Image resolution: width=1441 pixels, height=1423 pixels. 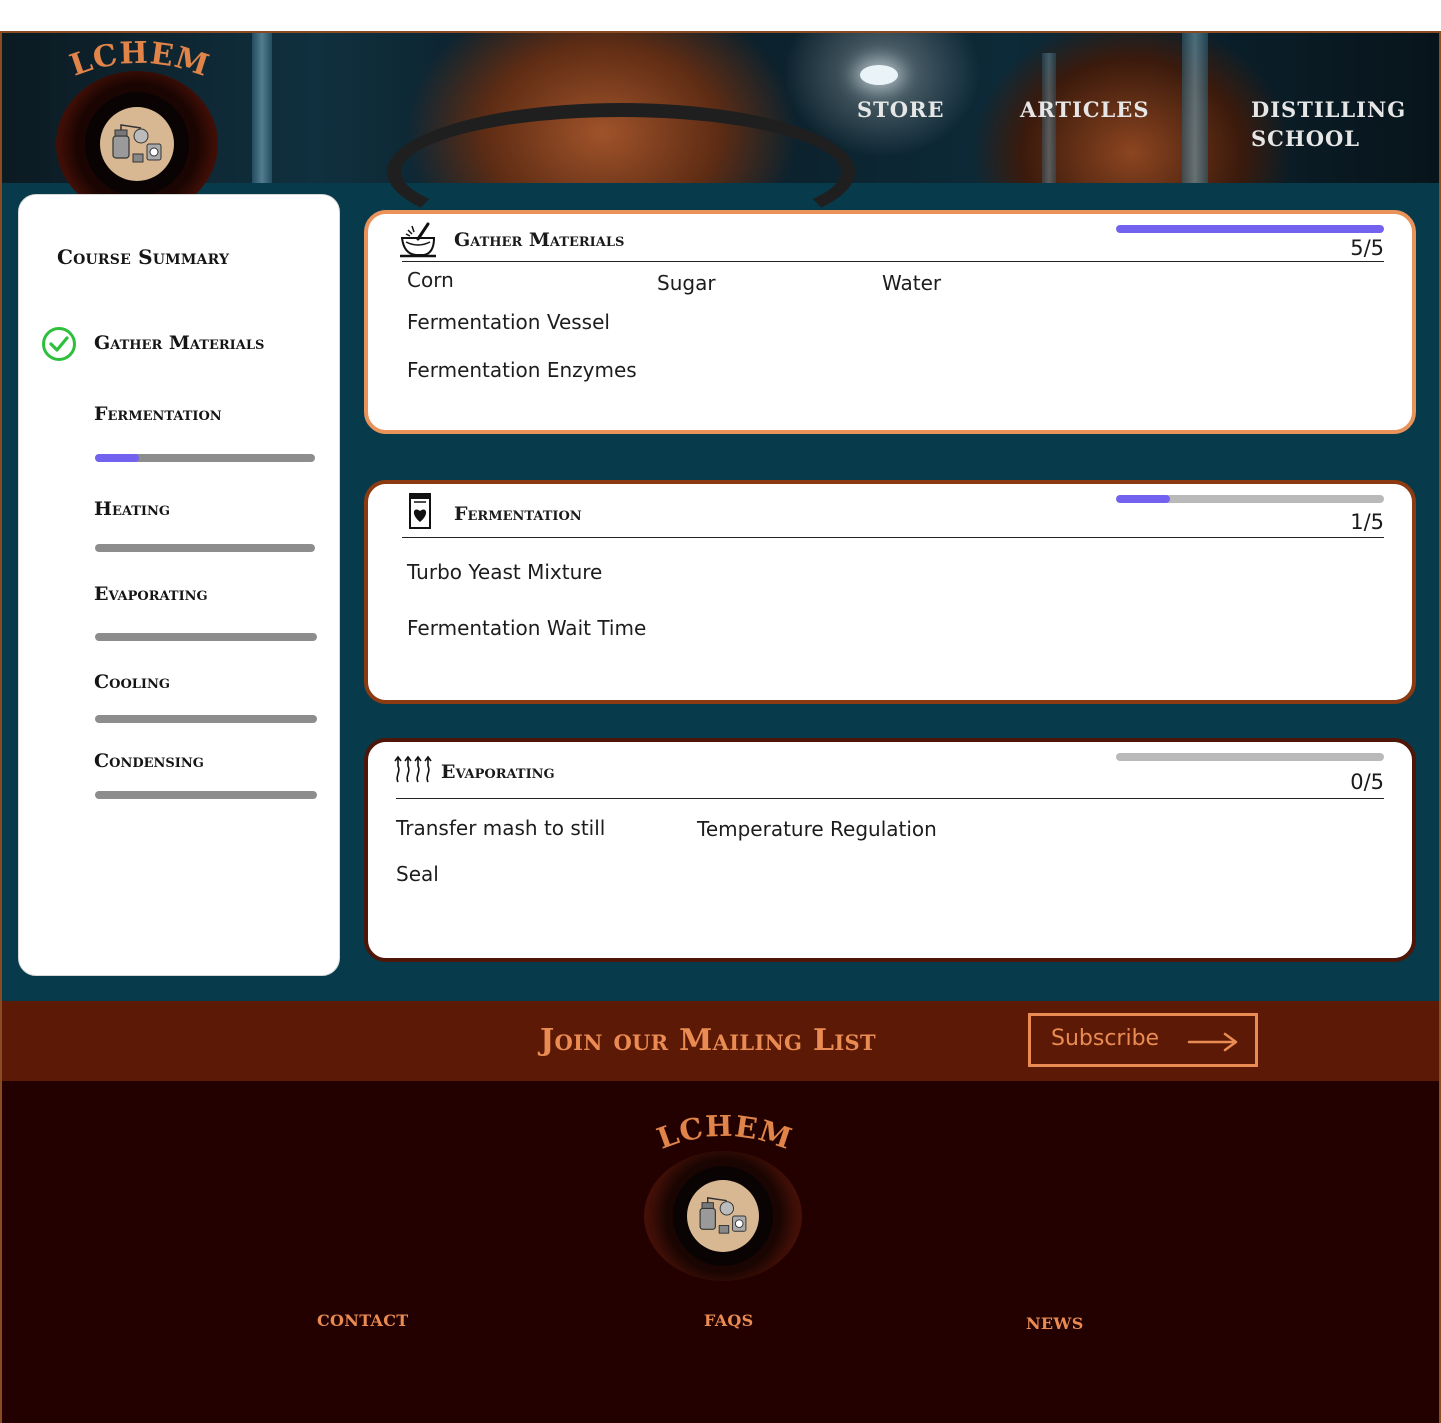 I want to click on card-progress-count: 5/5, so click(x=1367, y=248).